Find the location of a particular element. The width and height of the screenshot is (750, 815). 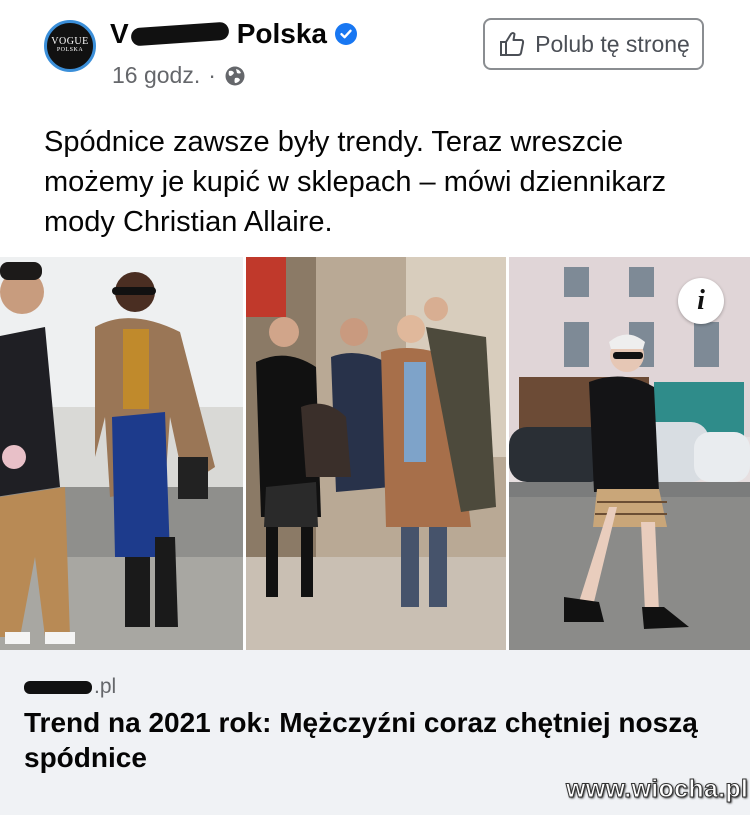

post-meta: 16 godz. · is located at coordinates (179, 75).